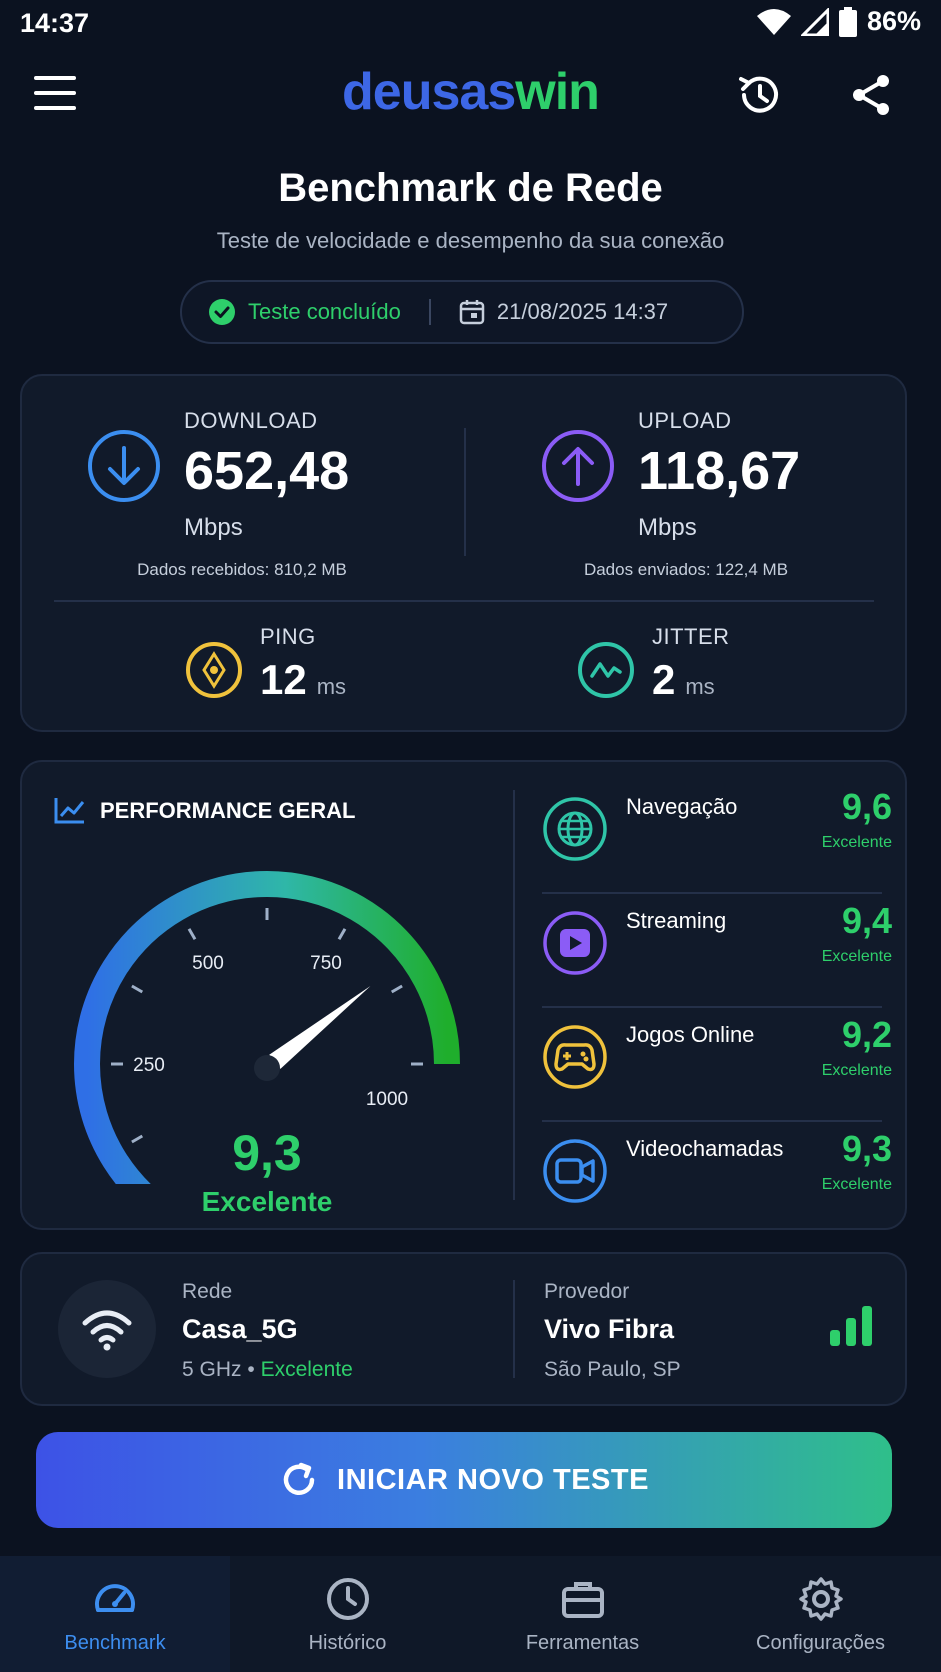  Describe the element at coordinates (493, 1479) in the screenshot. I see `start-new-test-label: INICIAR NOVO TESTE` at that location.